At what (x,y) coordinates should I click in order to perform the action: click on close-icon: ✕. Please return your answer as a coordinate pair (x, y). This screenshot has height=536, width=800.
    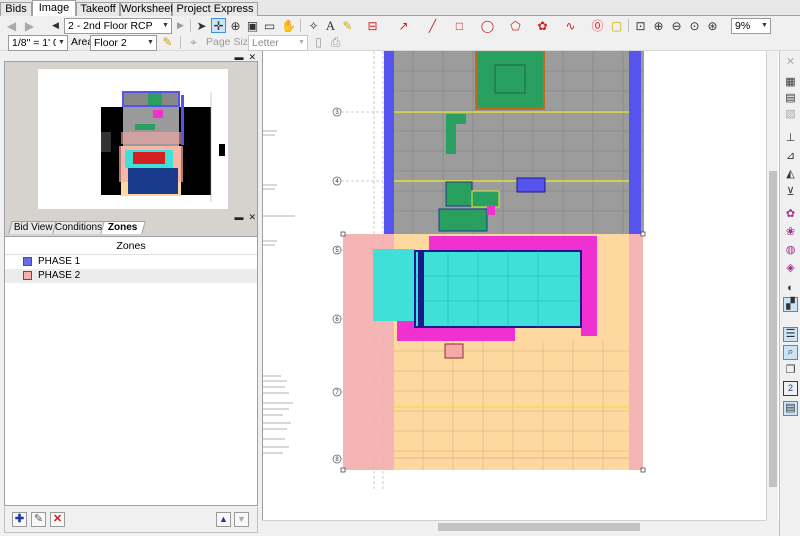
    Looking at the image, I should click on (252, 217).